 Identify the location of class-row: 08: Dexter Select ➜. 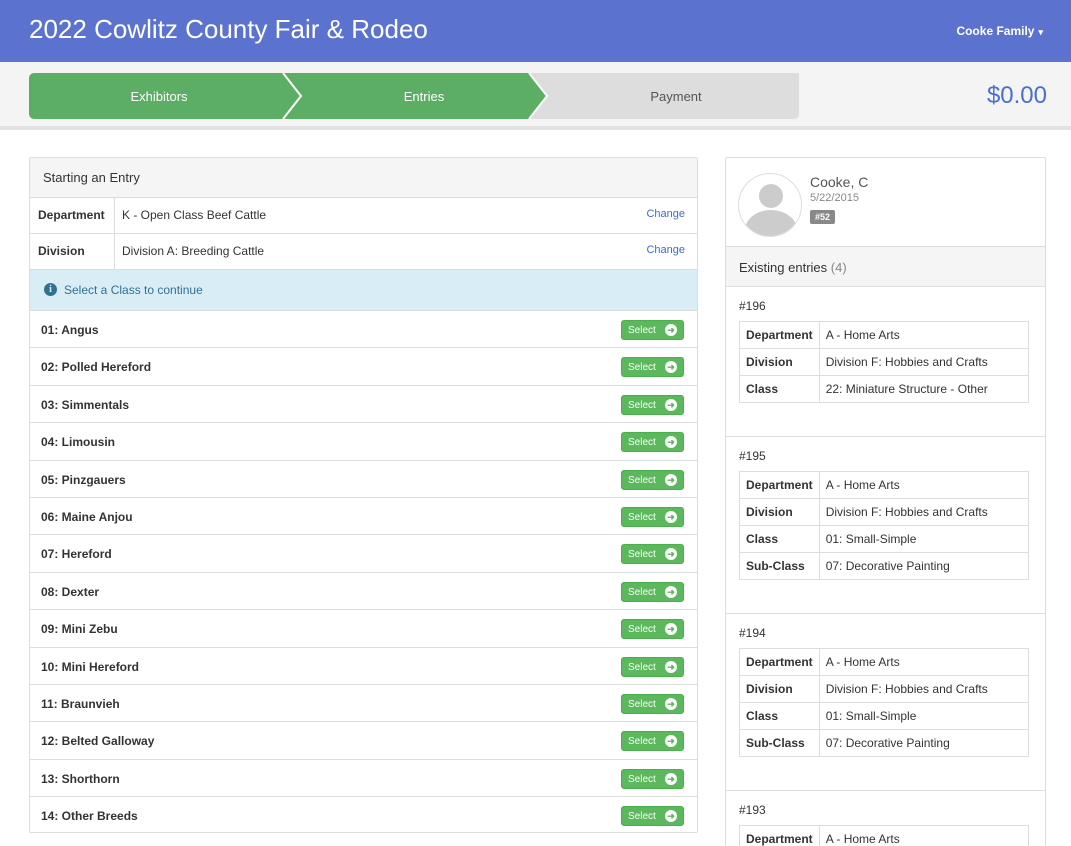
(363, 592).